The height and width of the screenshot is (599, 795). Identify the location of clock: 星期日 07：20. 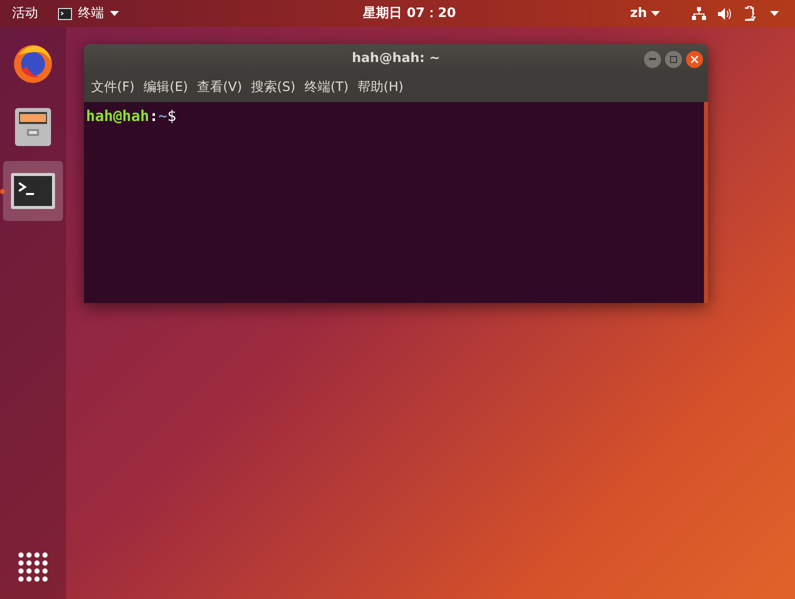
(374, 14).